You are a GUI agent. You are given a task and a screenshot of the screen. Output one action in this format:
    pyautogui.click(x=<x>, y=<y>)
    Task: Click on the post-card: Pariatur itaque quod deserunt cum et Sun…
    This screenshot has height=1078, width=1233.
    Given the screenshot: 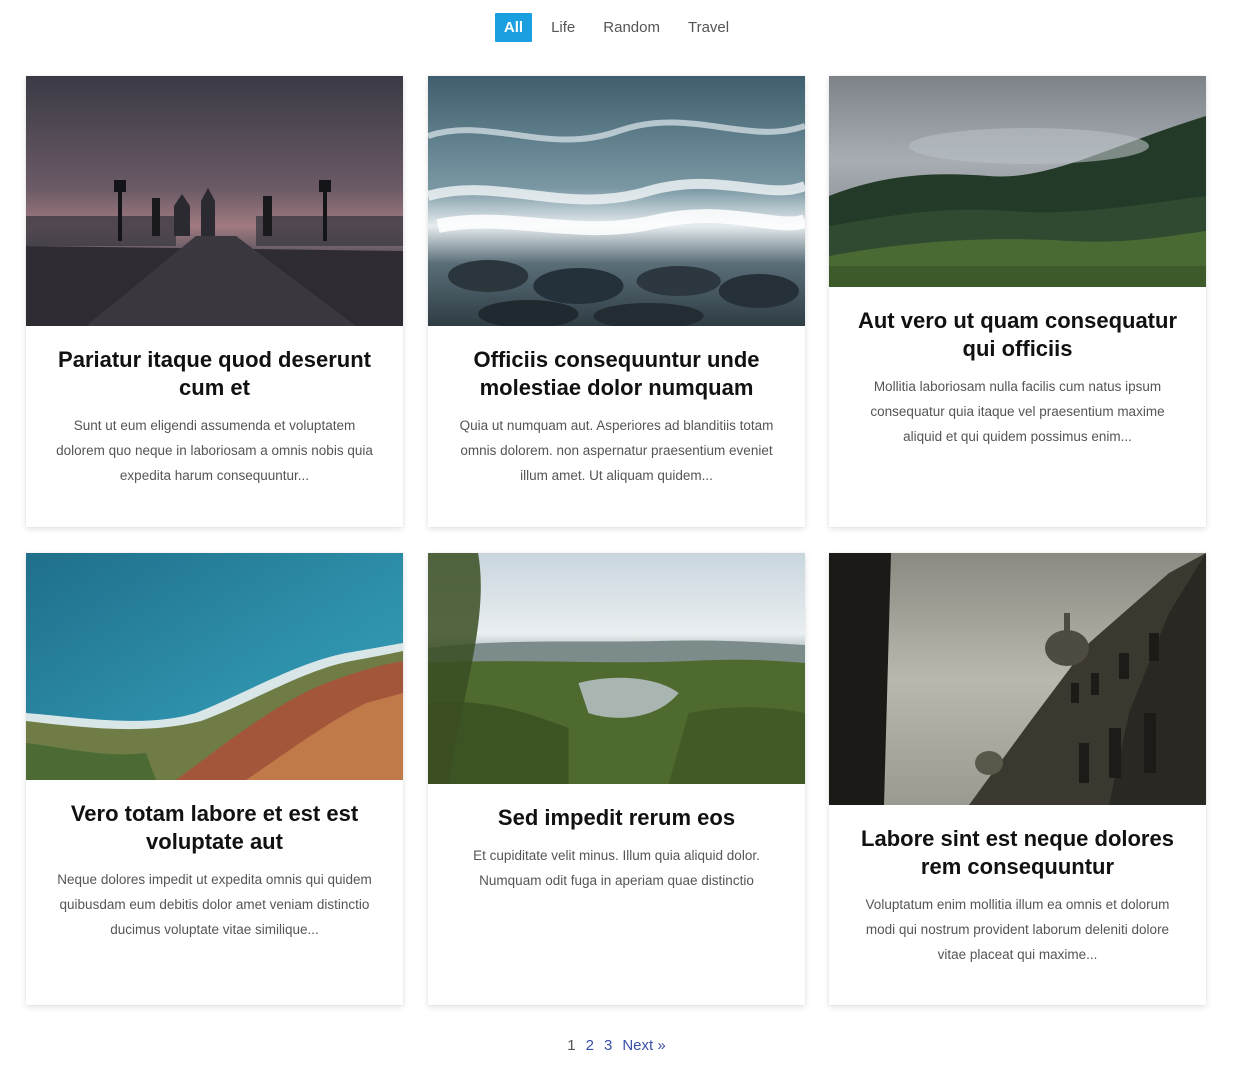 What is the action you would take?
    pyautogui.click(x=214, y=301)
    